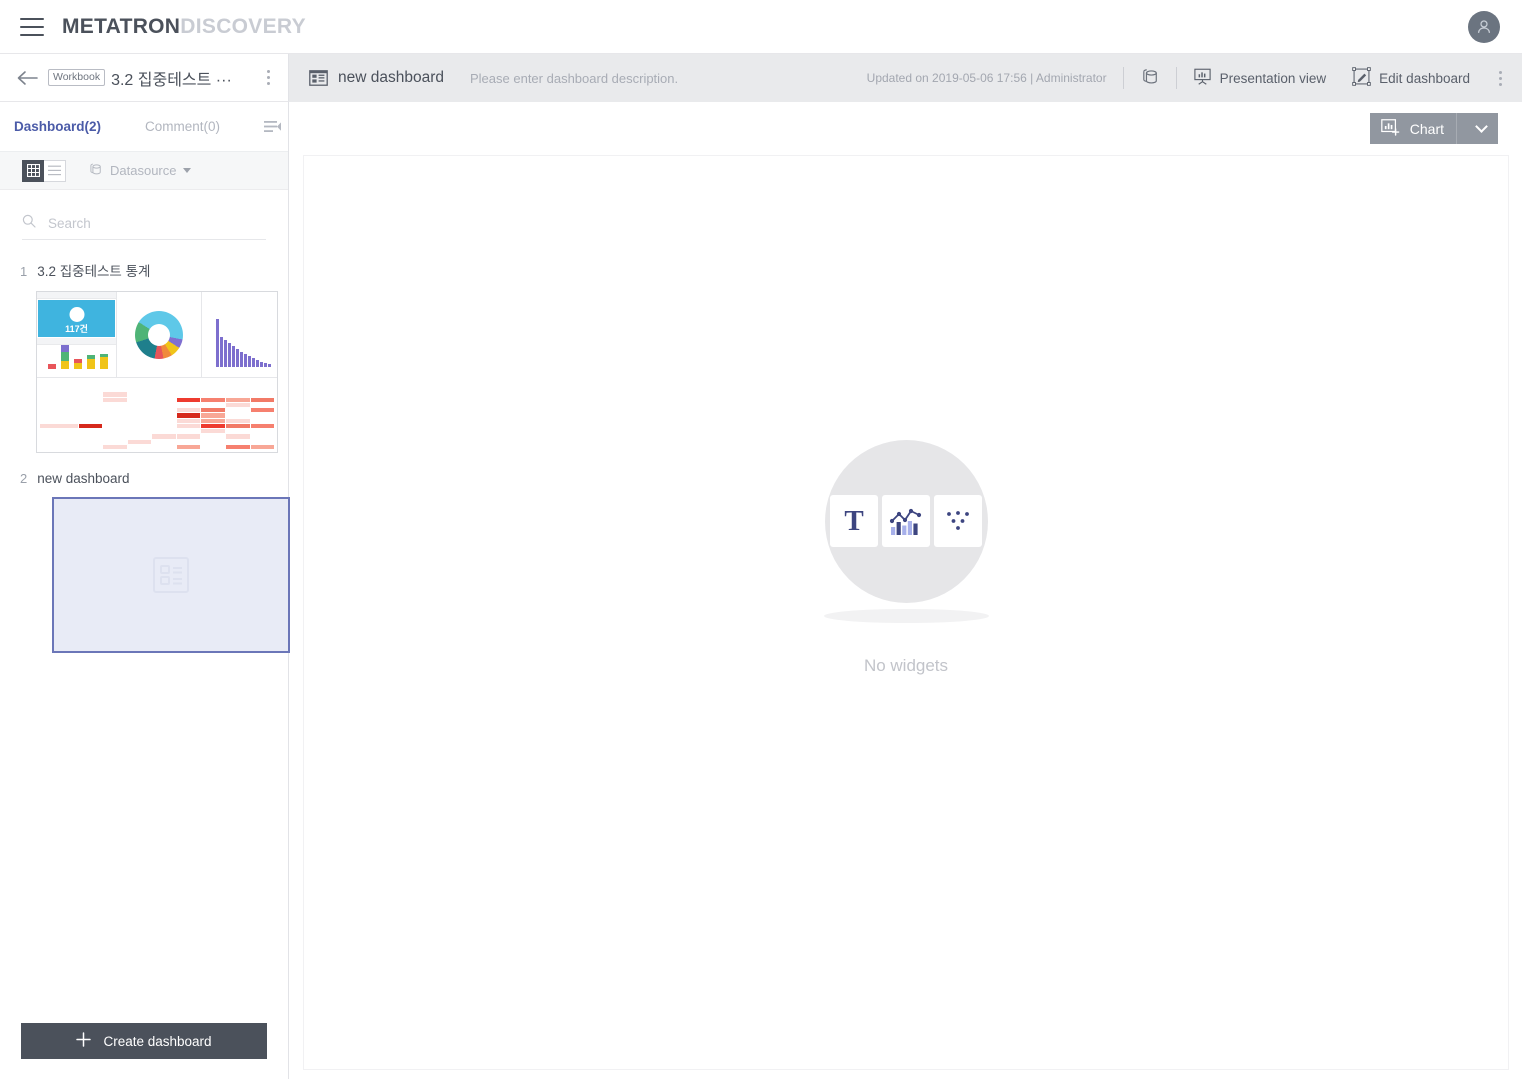  I want to click on datasource-filter-label: Datasource, so click(143, 170).